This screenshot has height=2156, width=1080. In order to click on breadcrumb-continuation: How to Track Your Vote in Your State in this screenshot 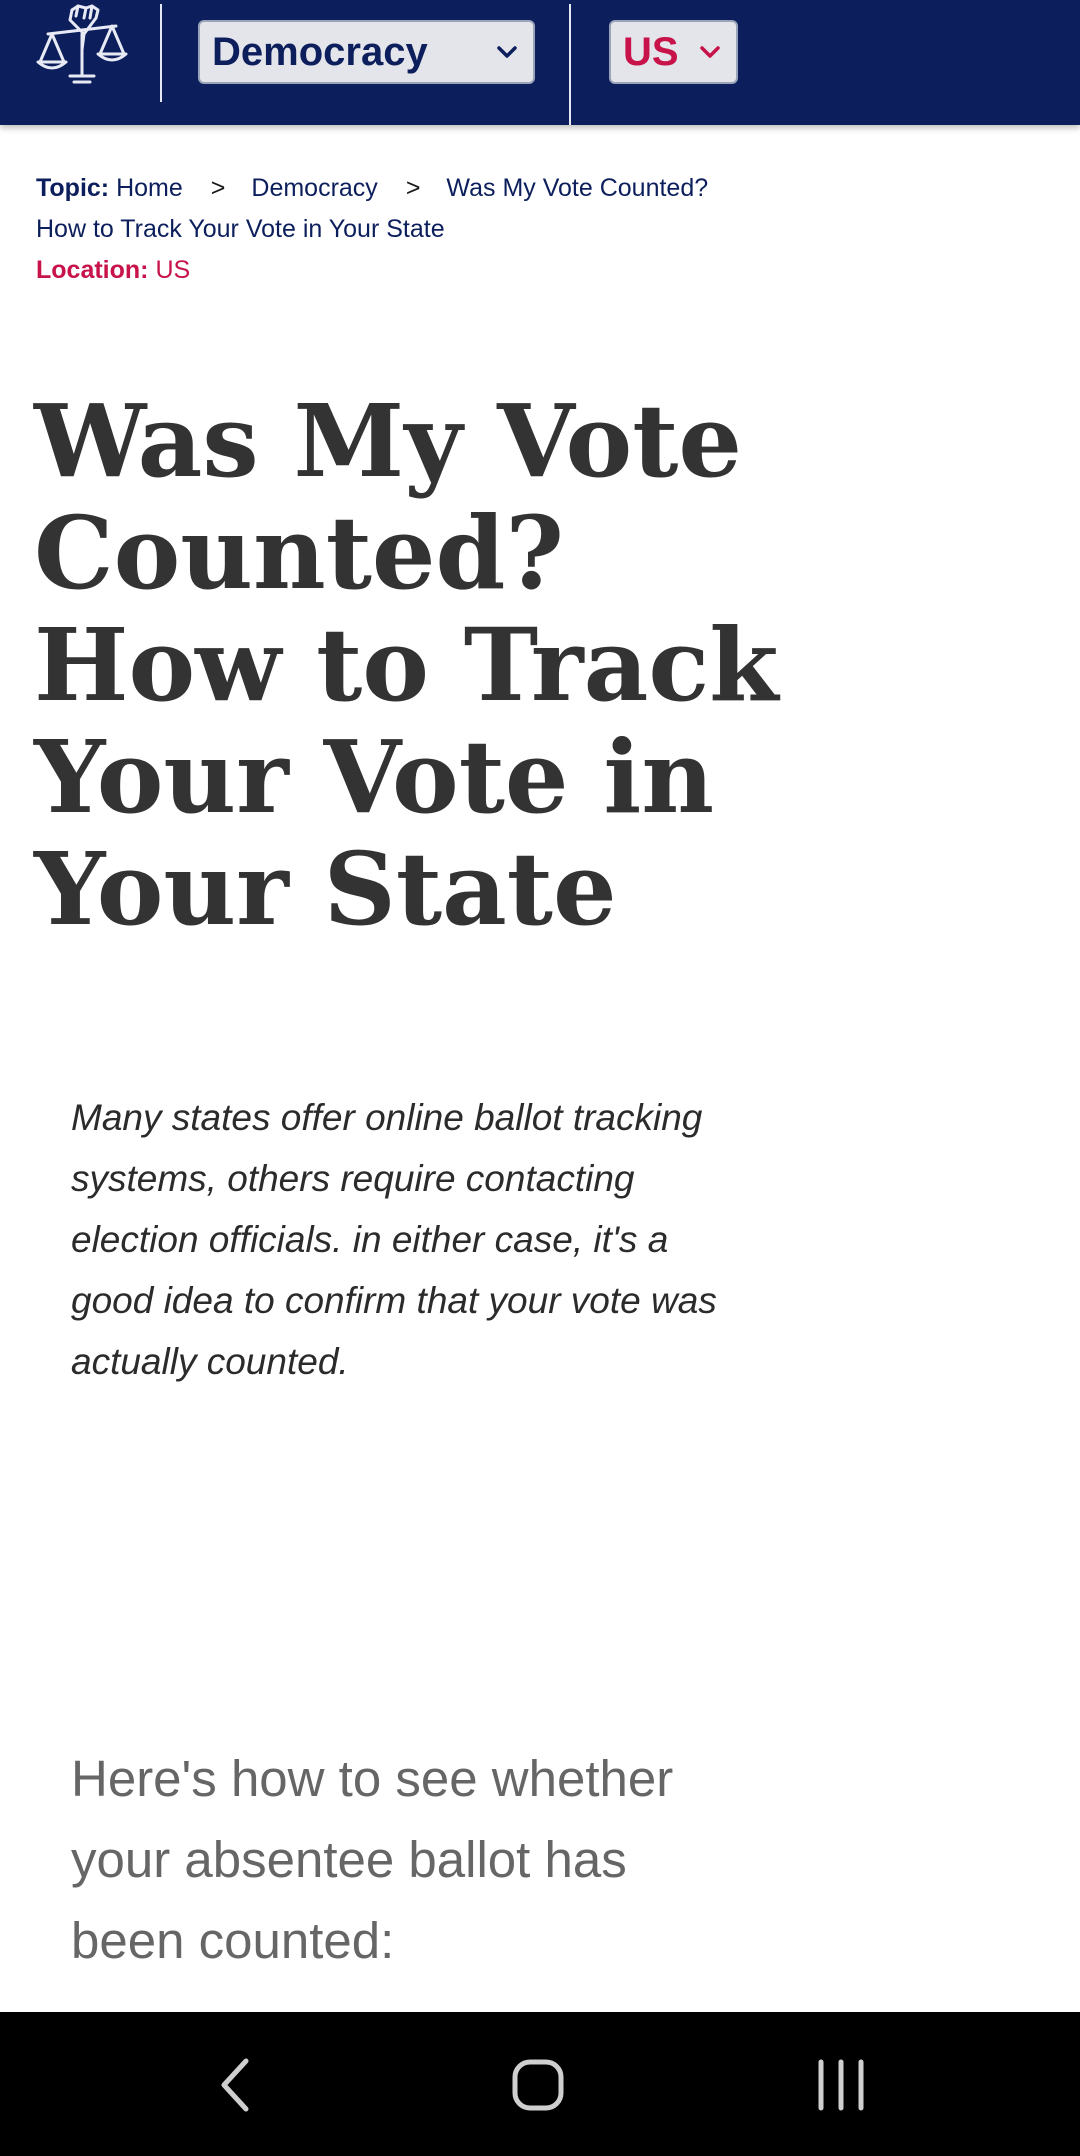, I will do `click(416, 229)`.